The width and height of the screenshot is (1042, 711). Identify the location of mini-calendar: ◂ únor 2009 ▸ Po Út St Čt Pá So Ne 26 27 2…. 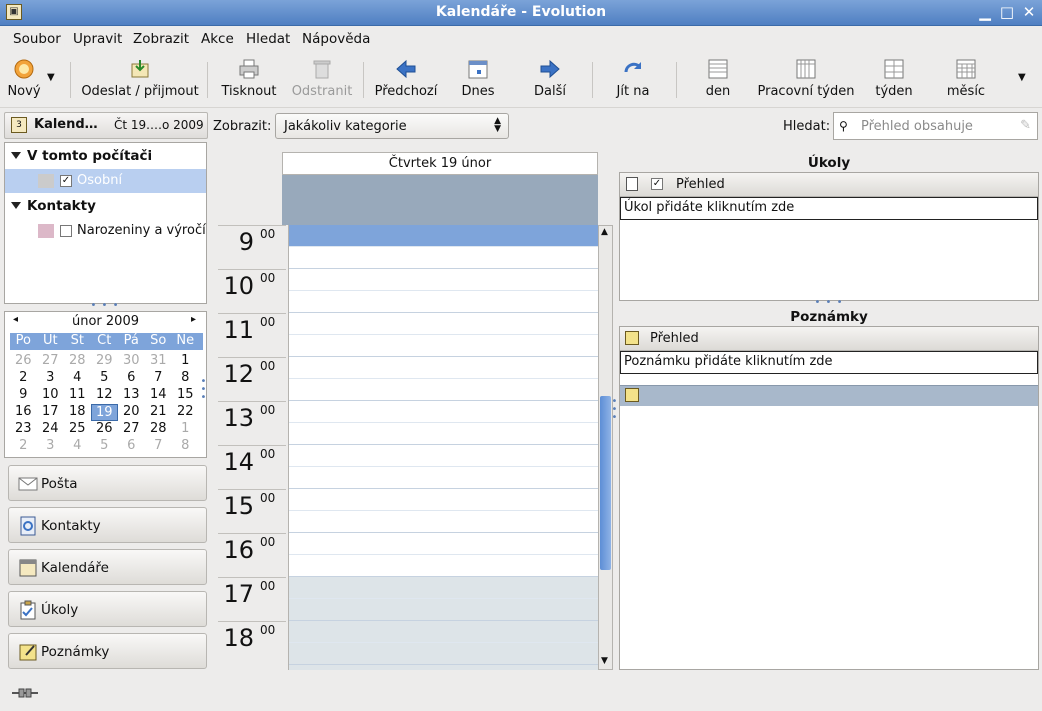
(105, 384).